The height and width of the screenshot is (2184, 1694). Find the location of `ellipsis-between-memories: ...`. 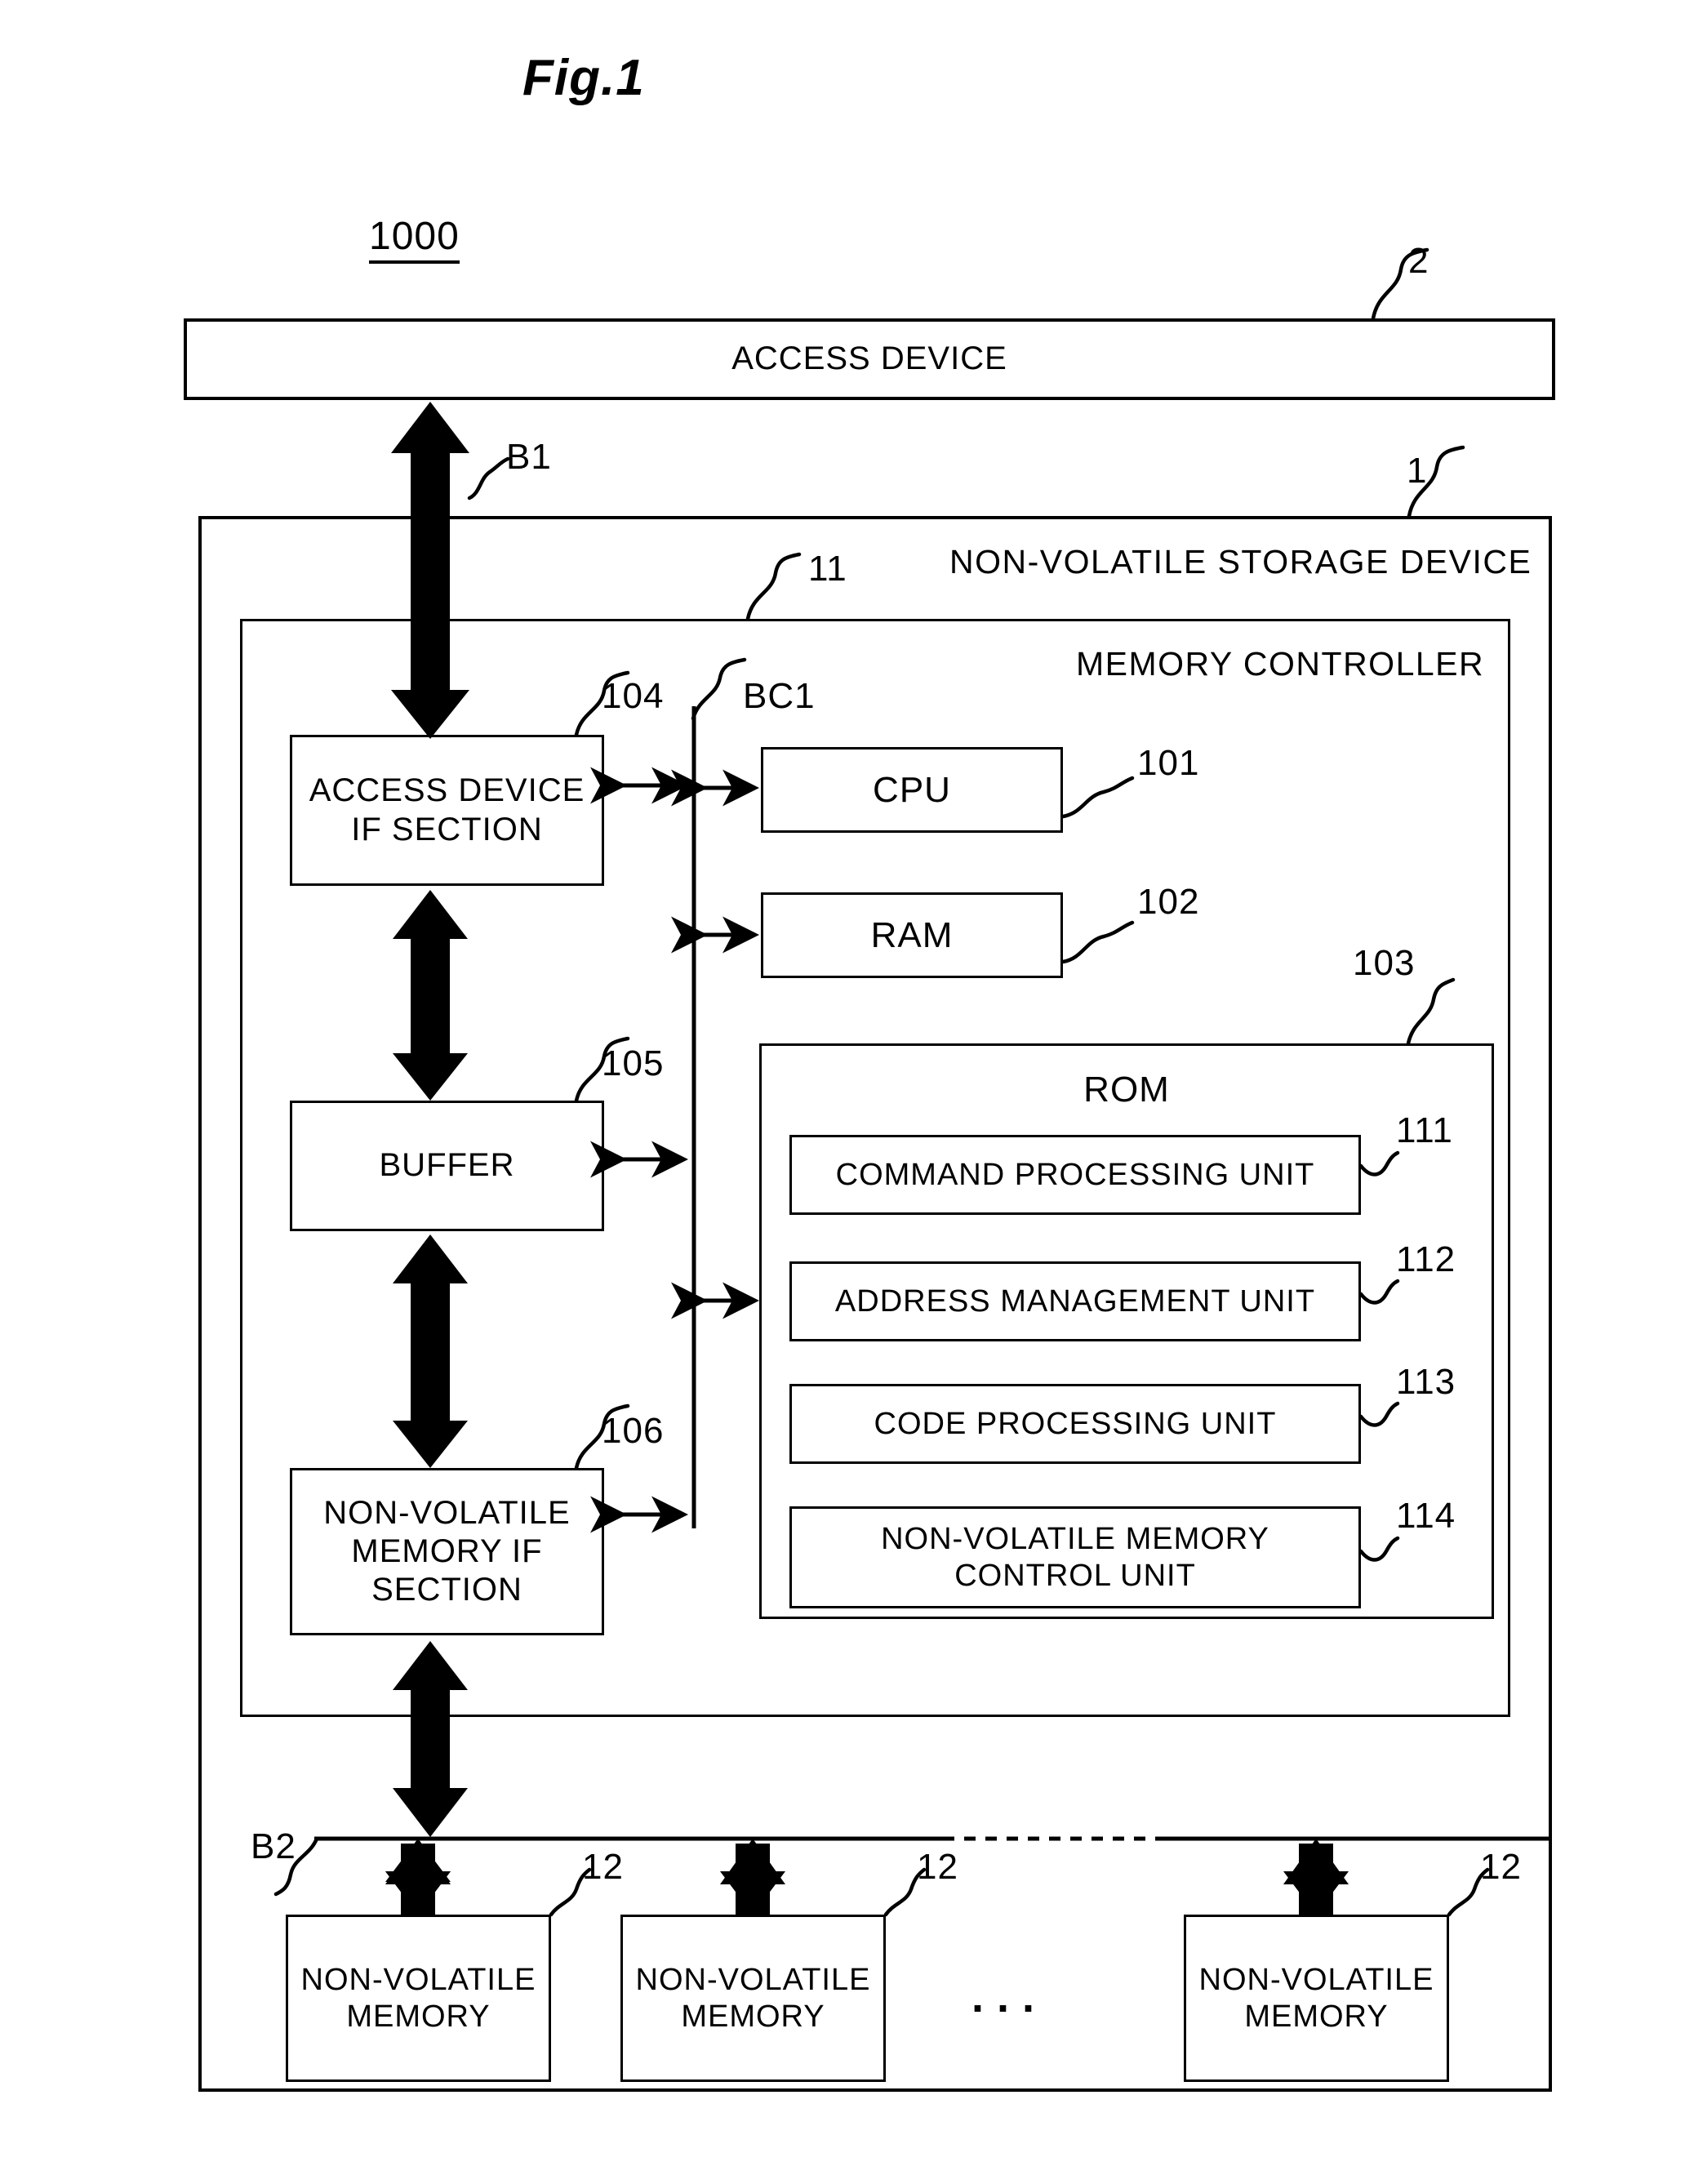

ellipsis-between-memories: ... is located at coordinates (1010, 1998).